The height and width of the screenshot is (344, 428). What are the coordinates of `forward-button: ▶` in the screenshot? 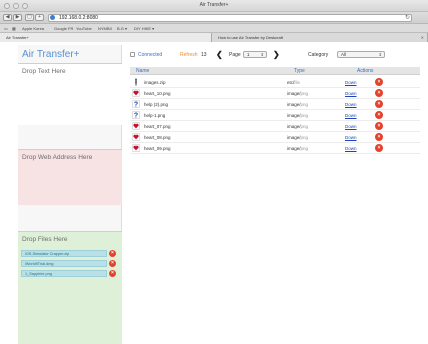 It's located at (17, 17).